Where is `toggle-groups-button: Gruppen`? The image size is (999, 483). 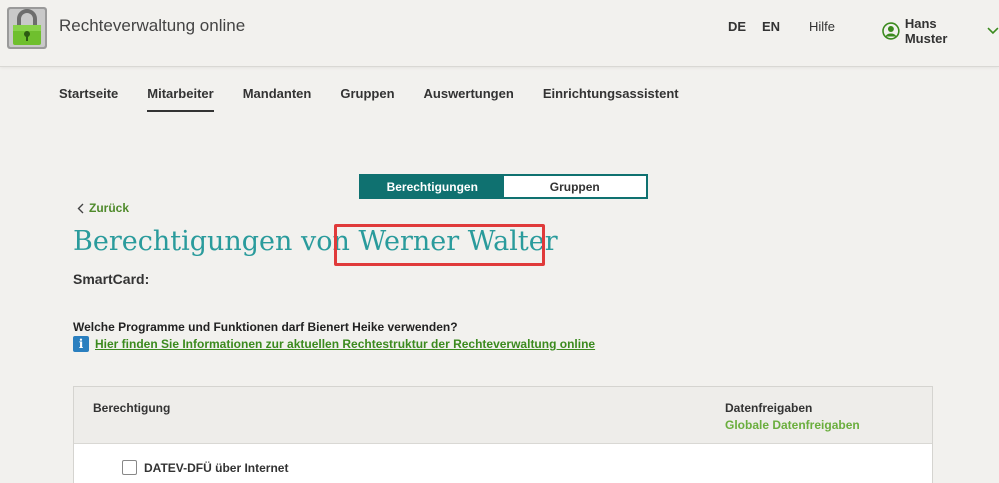 toggle-groups-button: Gruppen is located at coordinates (575, 186).